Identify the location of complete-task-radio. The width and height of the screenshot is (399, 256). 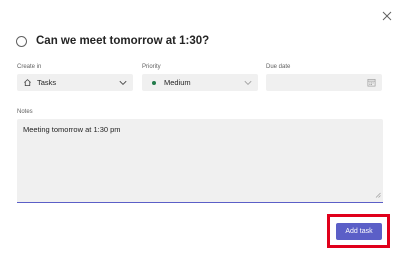
(21, 41).